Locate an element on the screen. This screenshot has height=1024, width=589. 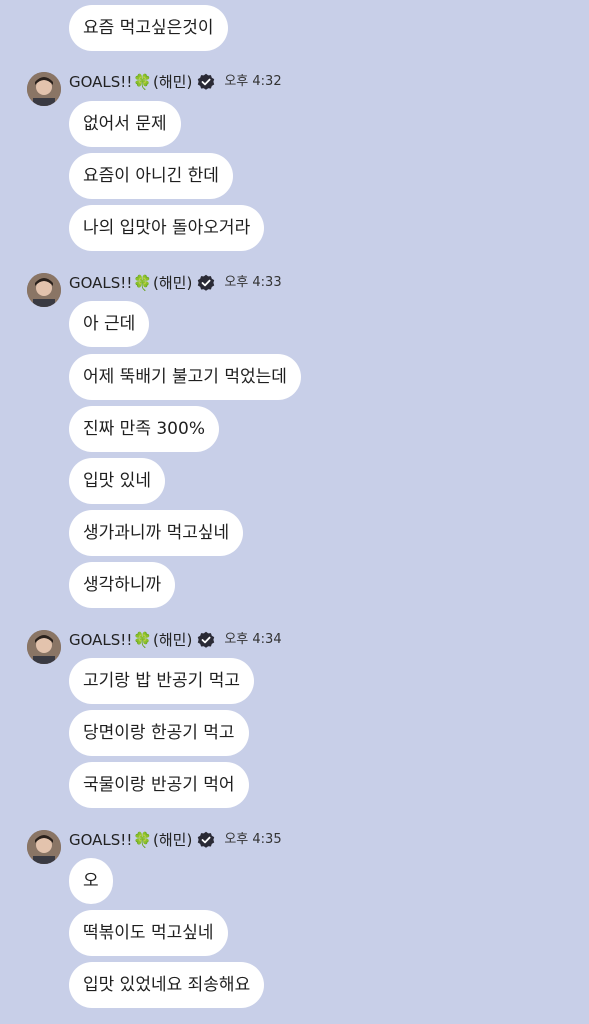
chat-bubble-text: 없어서 문제 is located at coordinates (125, 124).